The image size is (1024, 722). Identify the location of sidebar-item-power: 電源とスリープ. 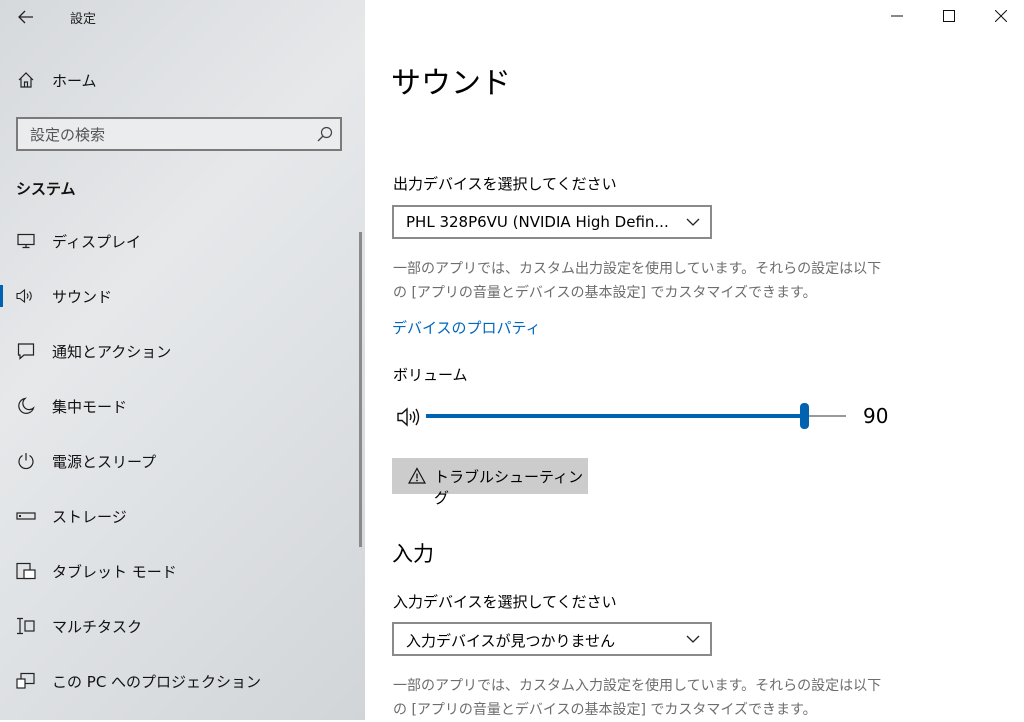
(182, 461).